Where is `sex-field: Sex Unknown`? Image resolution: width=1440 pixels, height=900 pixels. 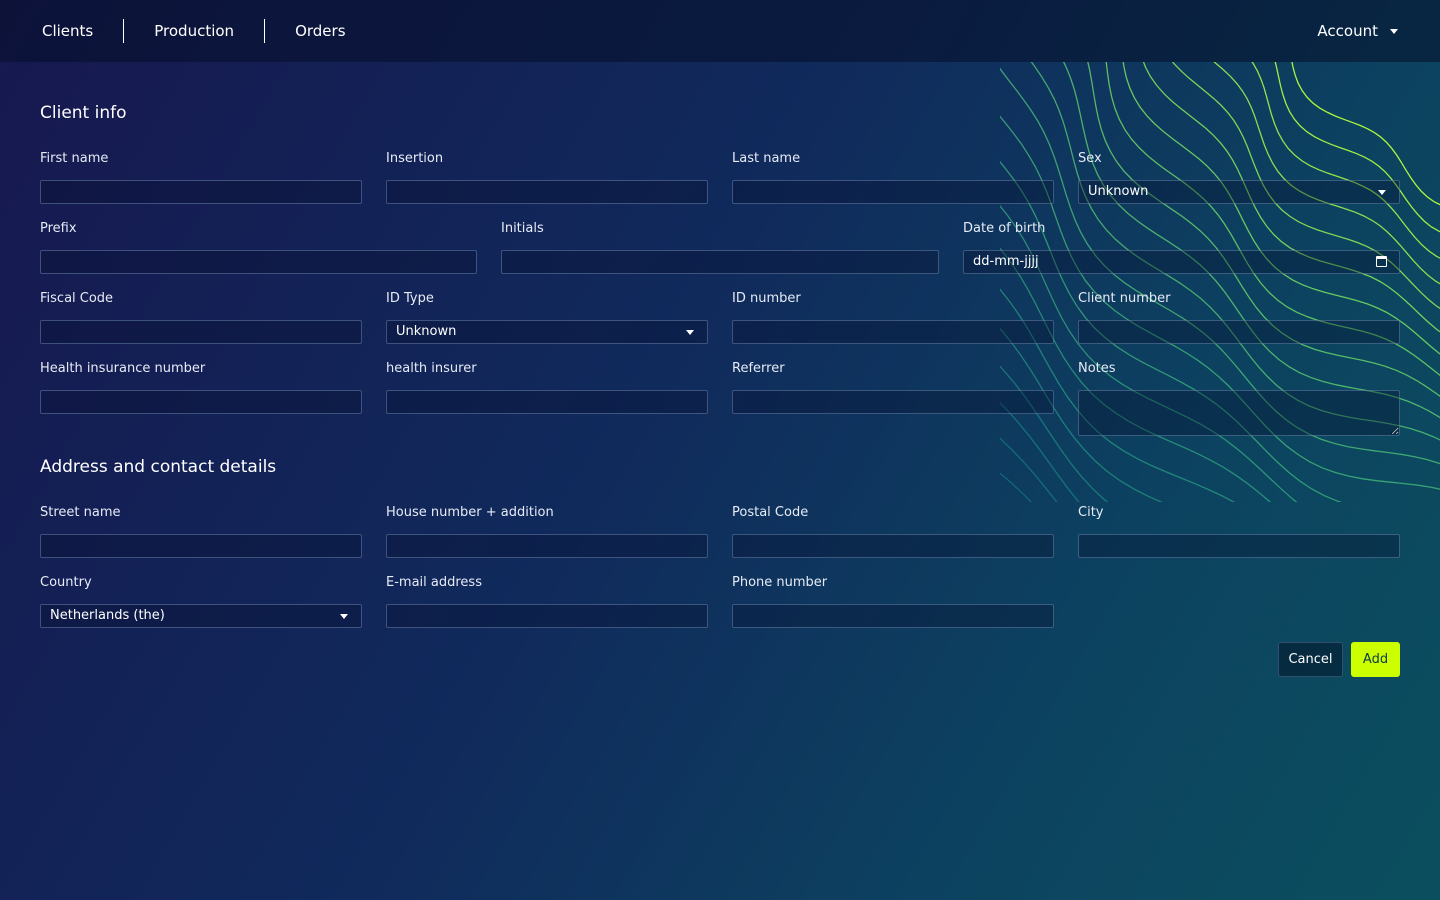 sex-field: Sex Unknown is located at coordinates (1239, 177).